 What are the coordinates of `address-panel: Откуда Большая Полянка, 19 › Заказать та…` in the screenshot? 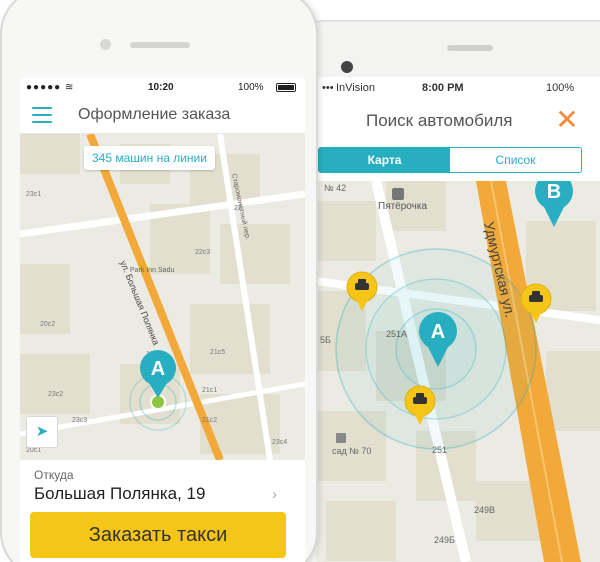 It's located at (162, 511).